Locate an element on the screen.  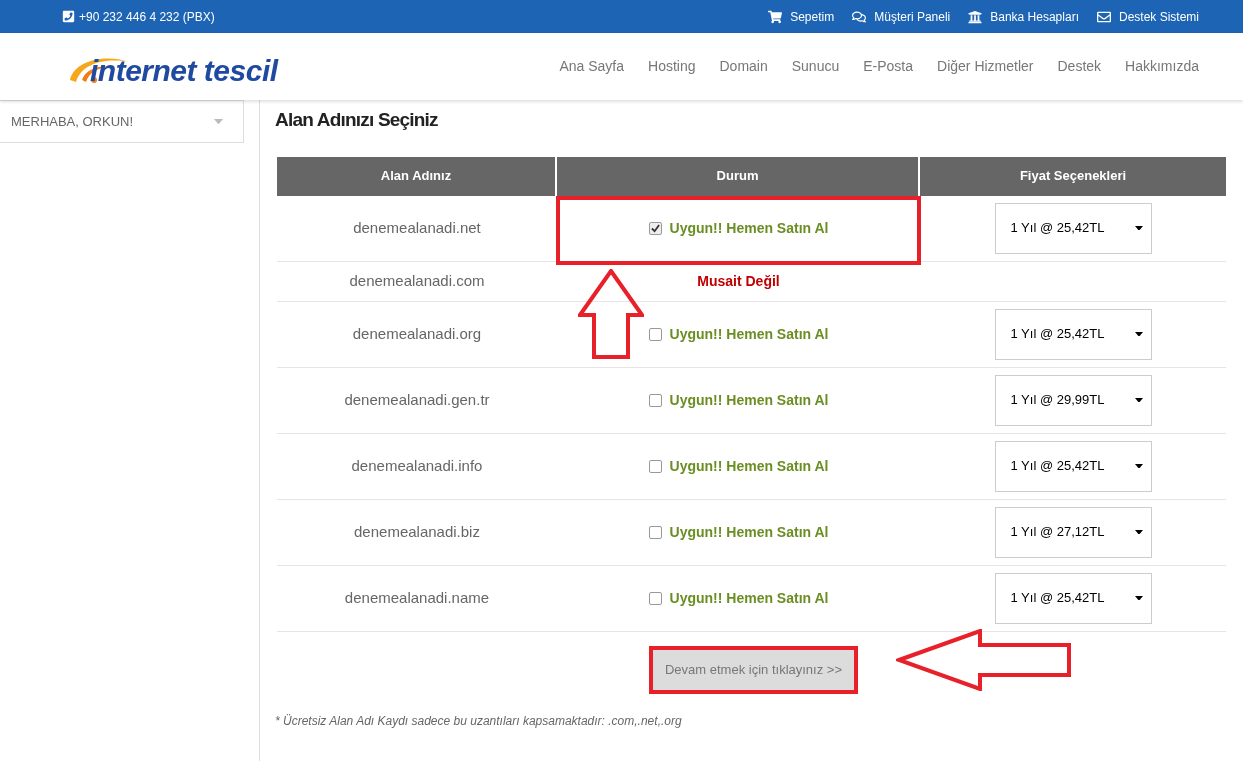
checkmark-icon is located at coordinates (655, 228).